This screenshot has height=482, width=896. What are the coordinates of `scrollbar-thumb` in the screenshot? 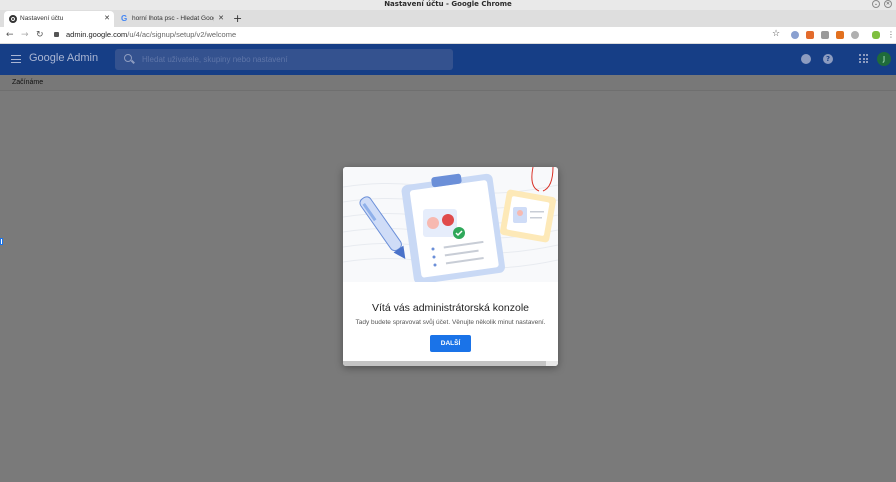 It's located at (444, 363).